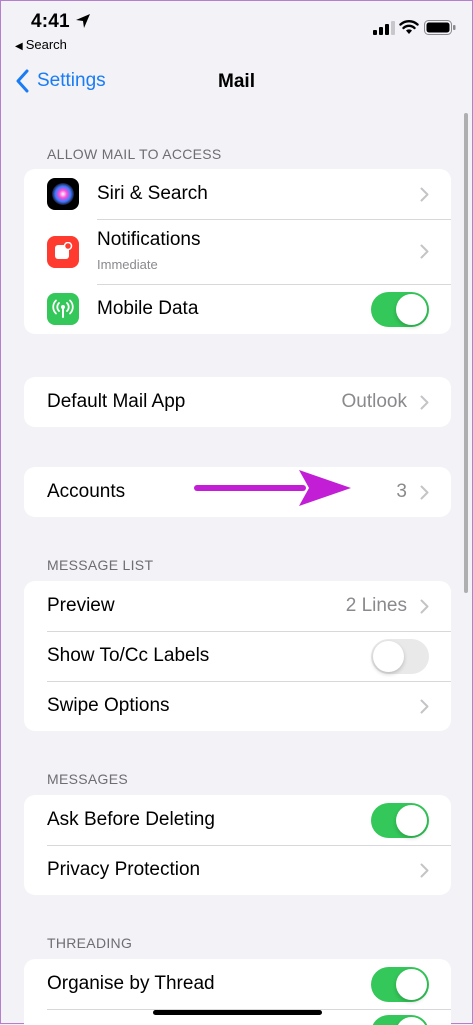 Image resolution: width=473 pixels, height=1025 pixels. What do you see at coordinates (237, 194) in the screenshot?
I see `row-siri-search: Siri & Search` at bounding box center [237, 194].